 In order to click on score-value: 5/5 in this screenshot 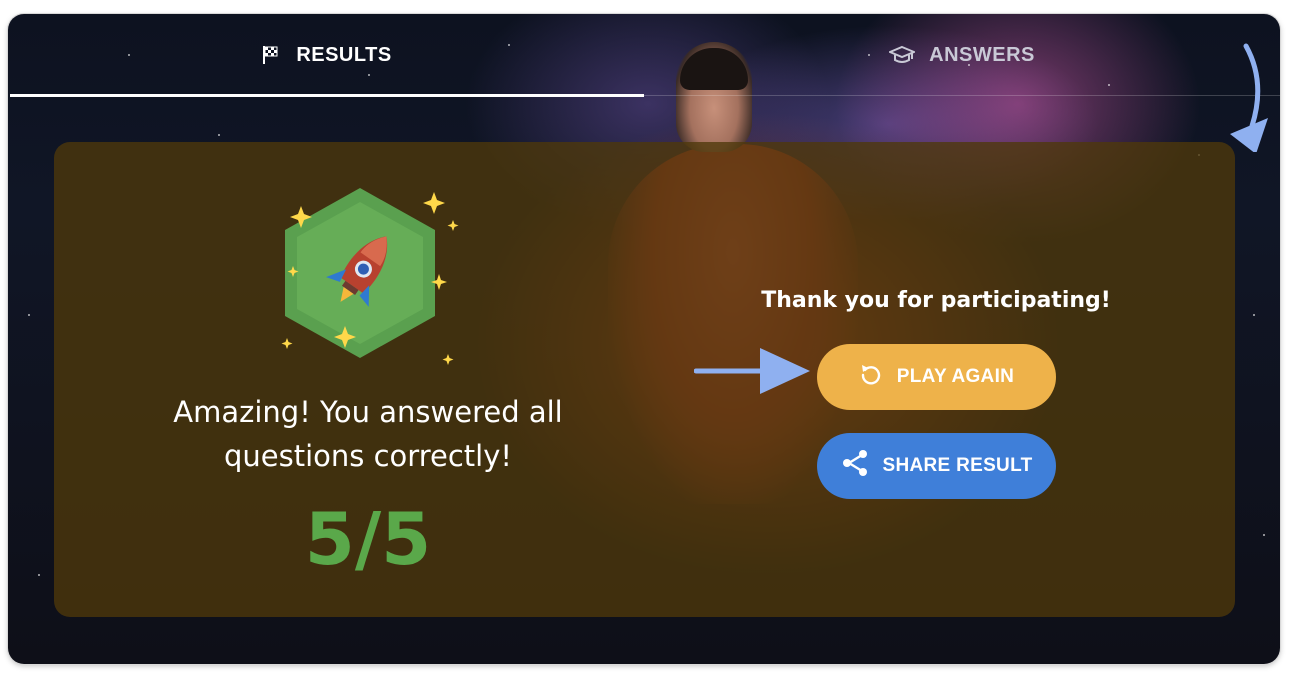, I will do `click(368, 539)`.